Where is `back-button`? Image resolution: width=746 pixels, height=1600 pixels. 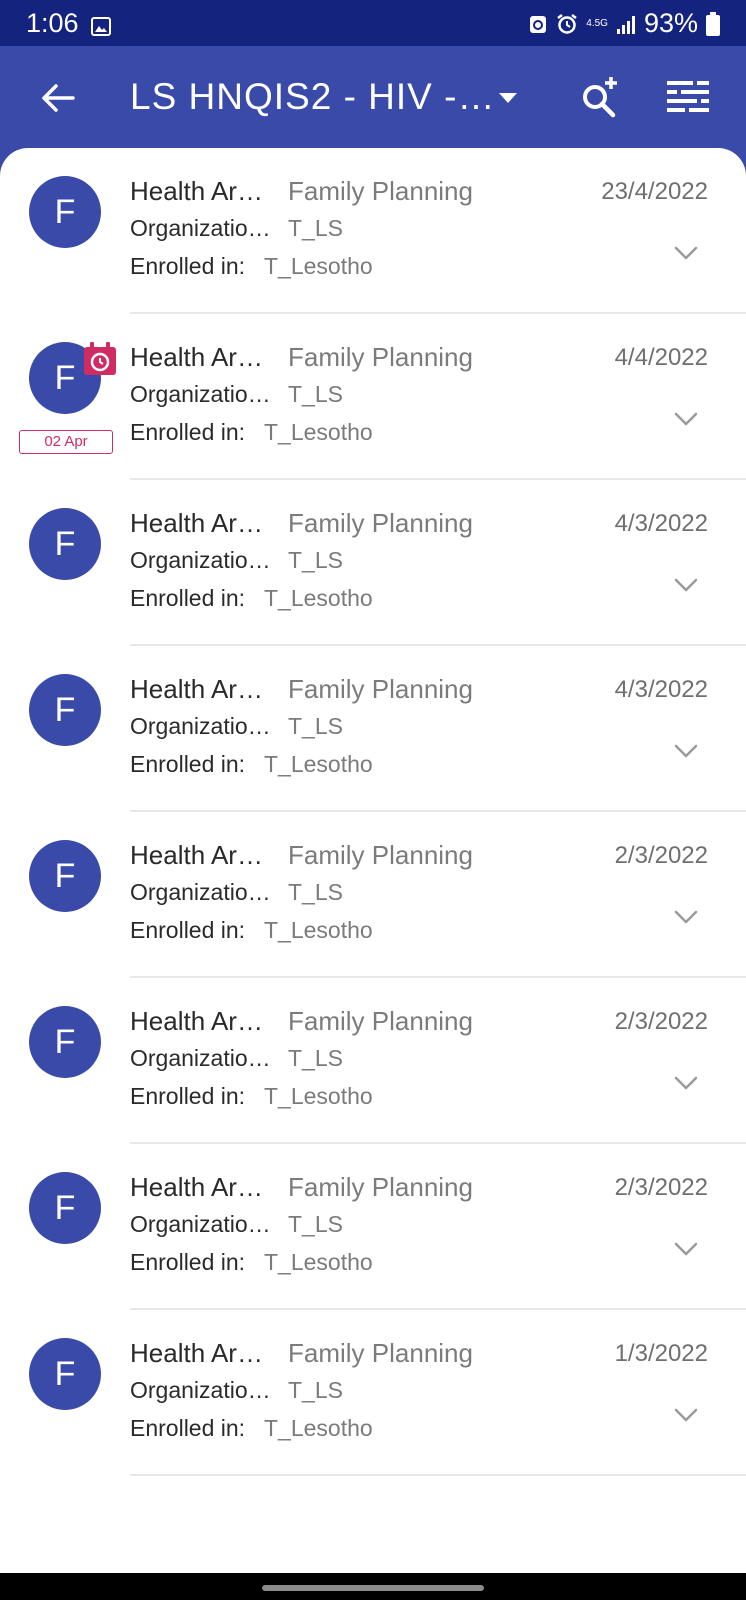
back-button is located at coordinates (58, 98).